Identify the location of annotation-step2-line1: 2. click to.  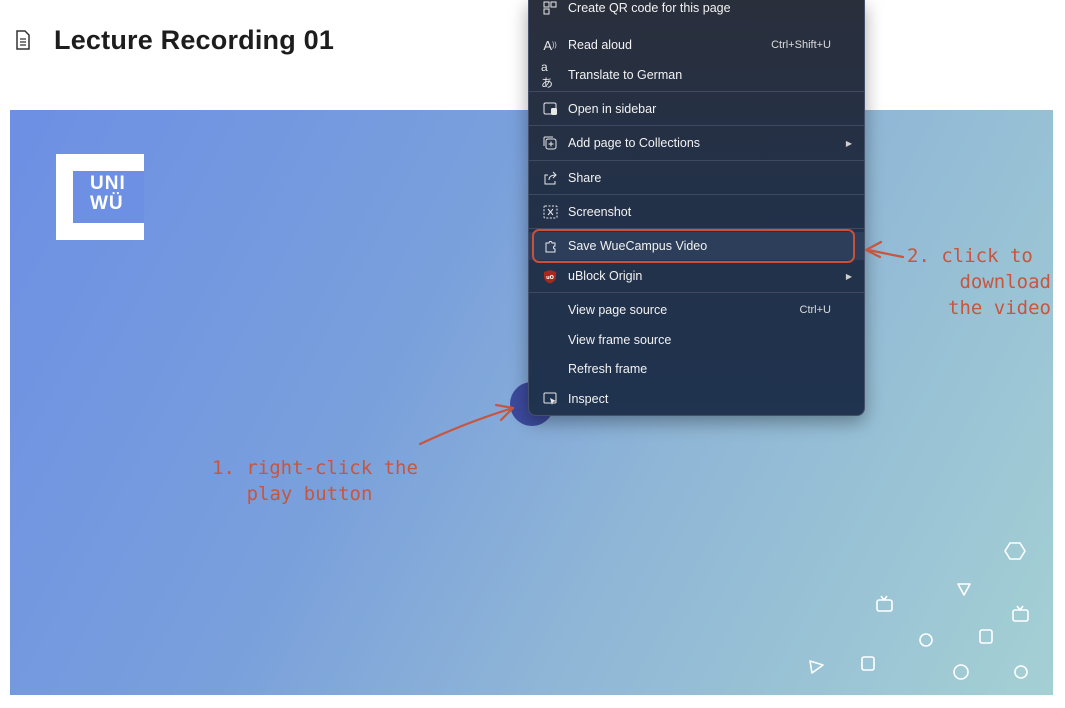
(970, 256).